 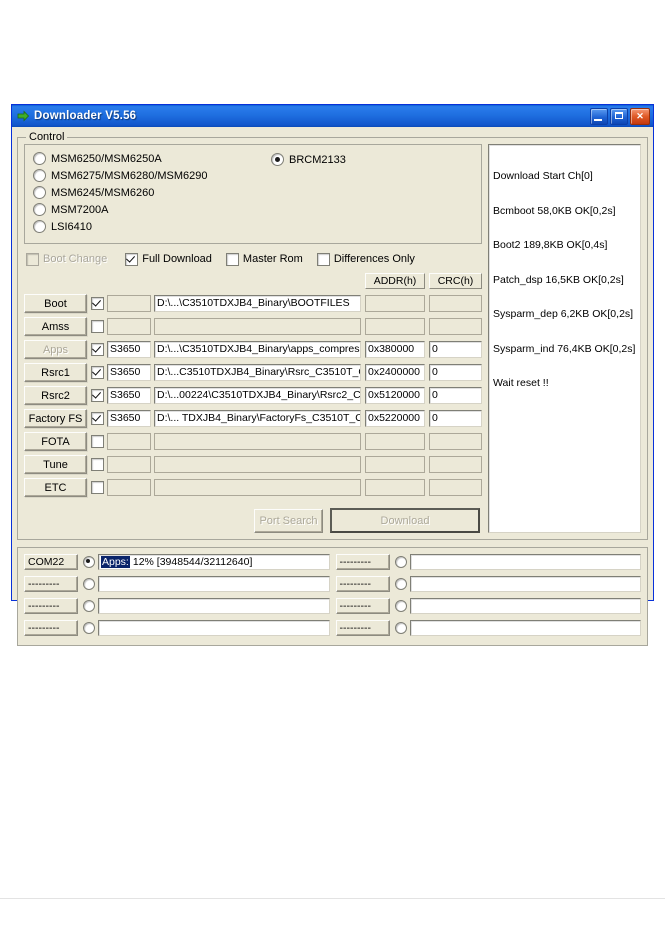 I want to click on etc-browse-button: ETC, so click(x=55, y=487).